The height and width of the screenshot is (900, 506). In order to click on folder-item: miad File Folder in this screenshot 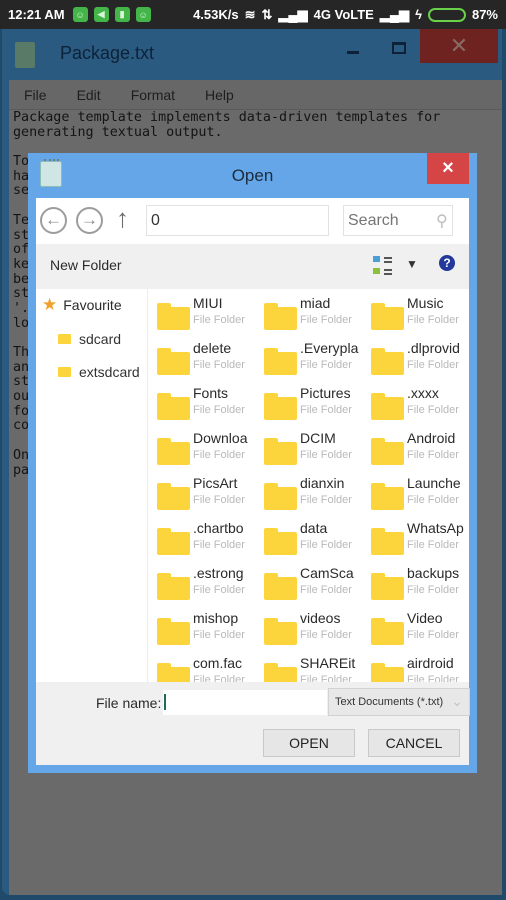, I will do `click(316, 317)`.